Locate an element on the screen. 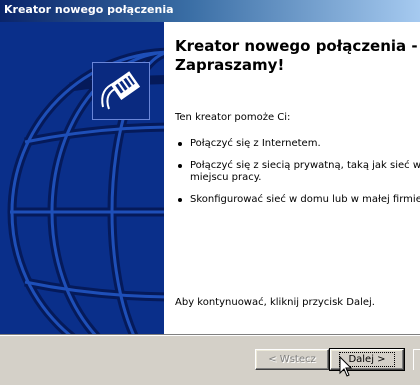  network-cable-icon is located at coordinates (121, 91).